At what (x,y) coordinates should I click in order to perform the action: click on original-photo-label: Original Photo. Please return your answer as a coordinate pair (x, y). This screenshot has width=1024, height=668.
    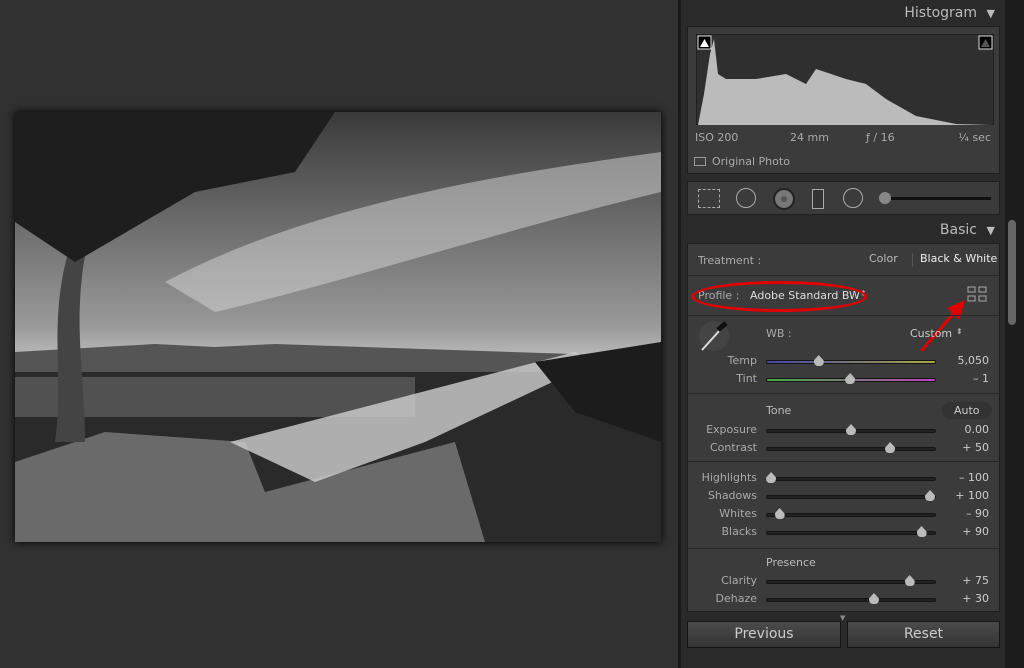
    Looking at the image, I should click on (751, 161).